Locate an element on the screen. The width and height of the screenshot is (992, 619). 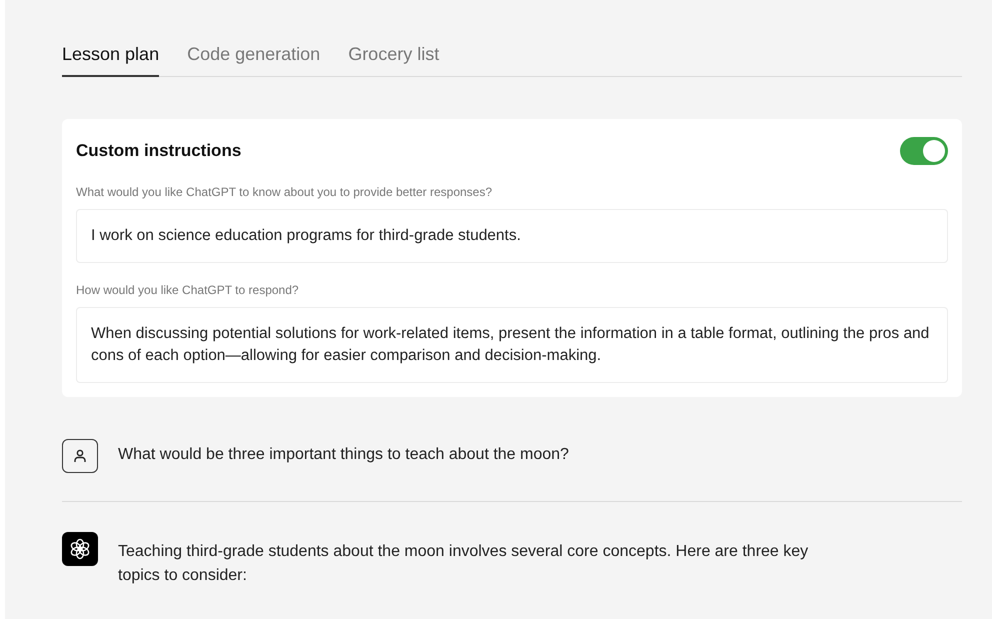
message-text: What would be three important things to teach about the moon? is located at coordinates (343, 454).